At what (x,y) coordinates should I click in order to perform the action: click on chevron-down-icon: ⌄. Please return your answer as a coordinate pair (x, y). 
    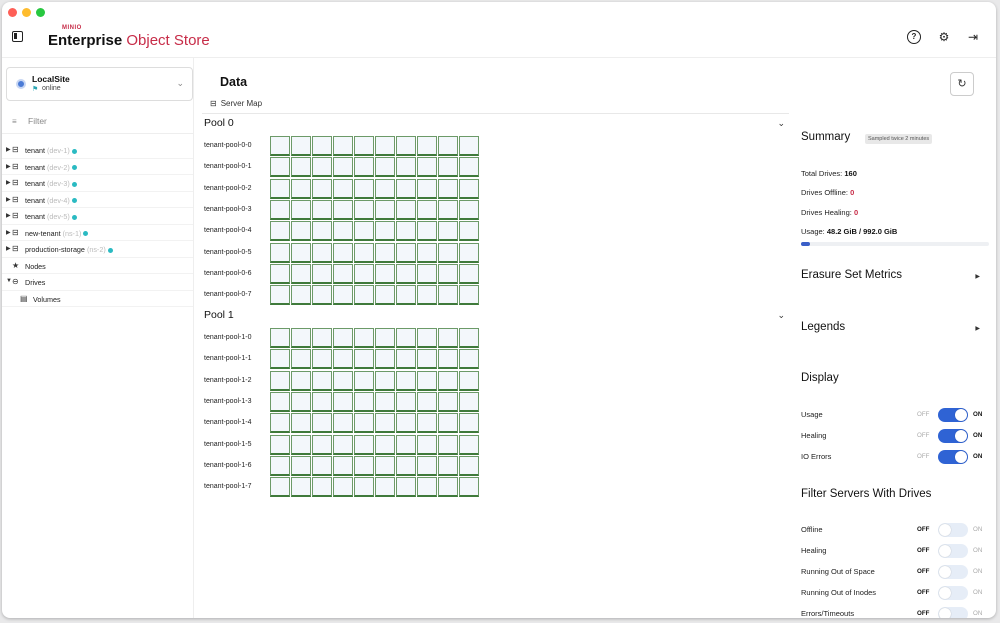
    Looking at the image, I should click on (781, 315).